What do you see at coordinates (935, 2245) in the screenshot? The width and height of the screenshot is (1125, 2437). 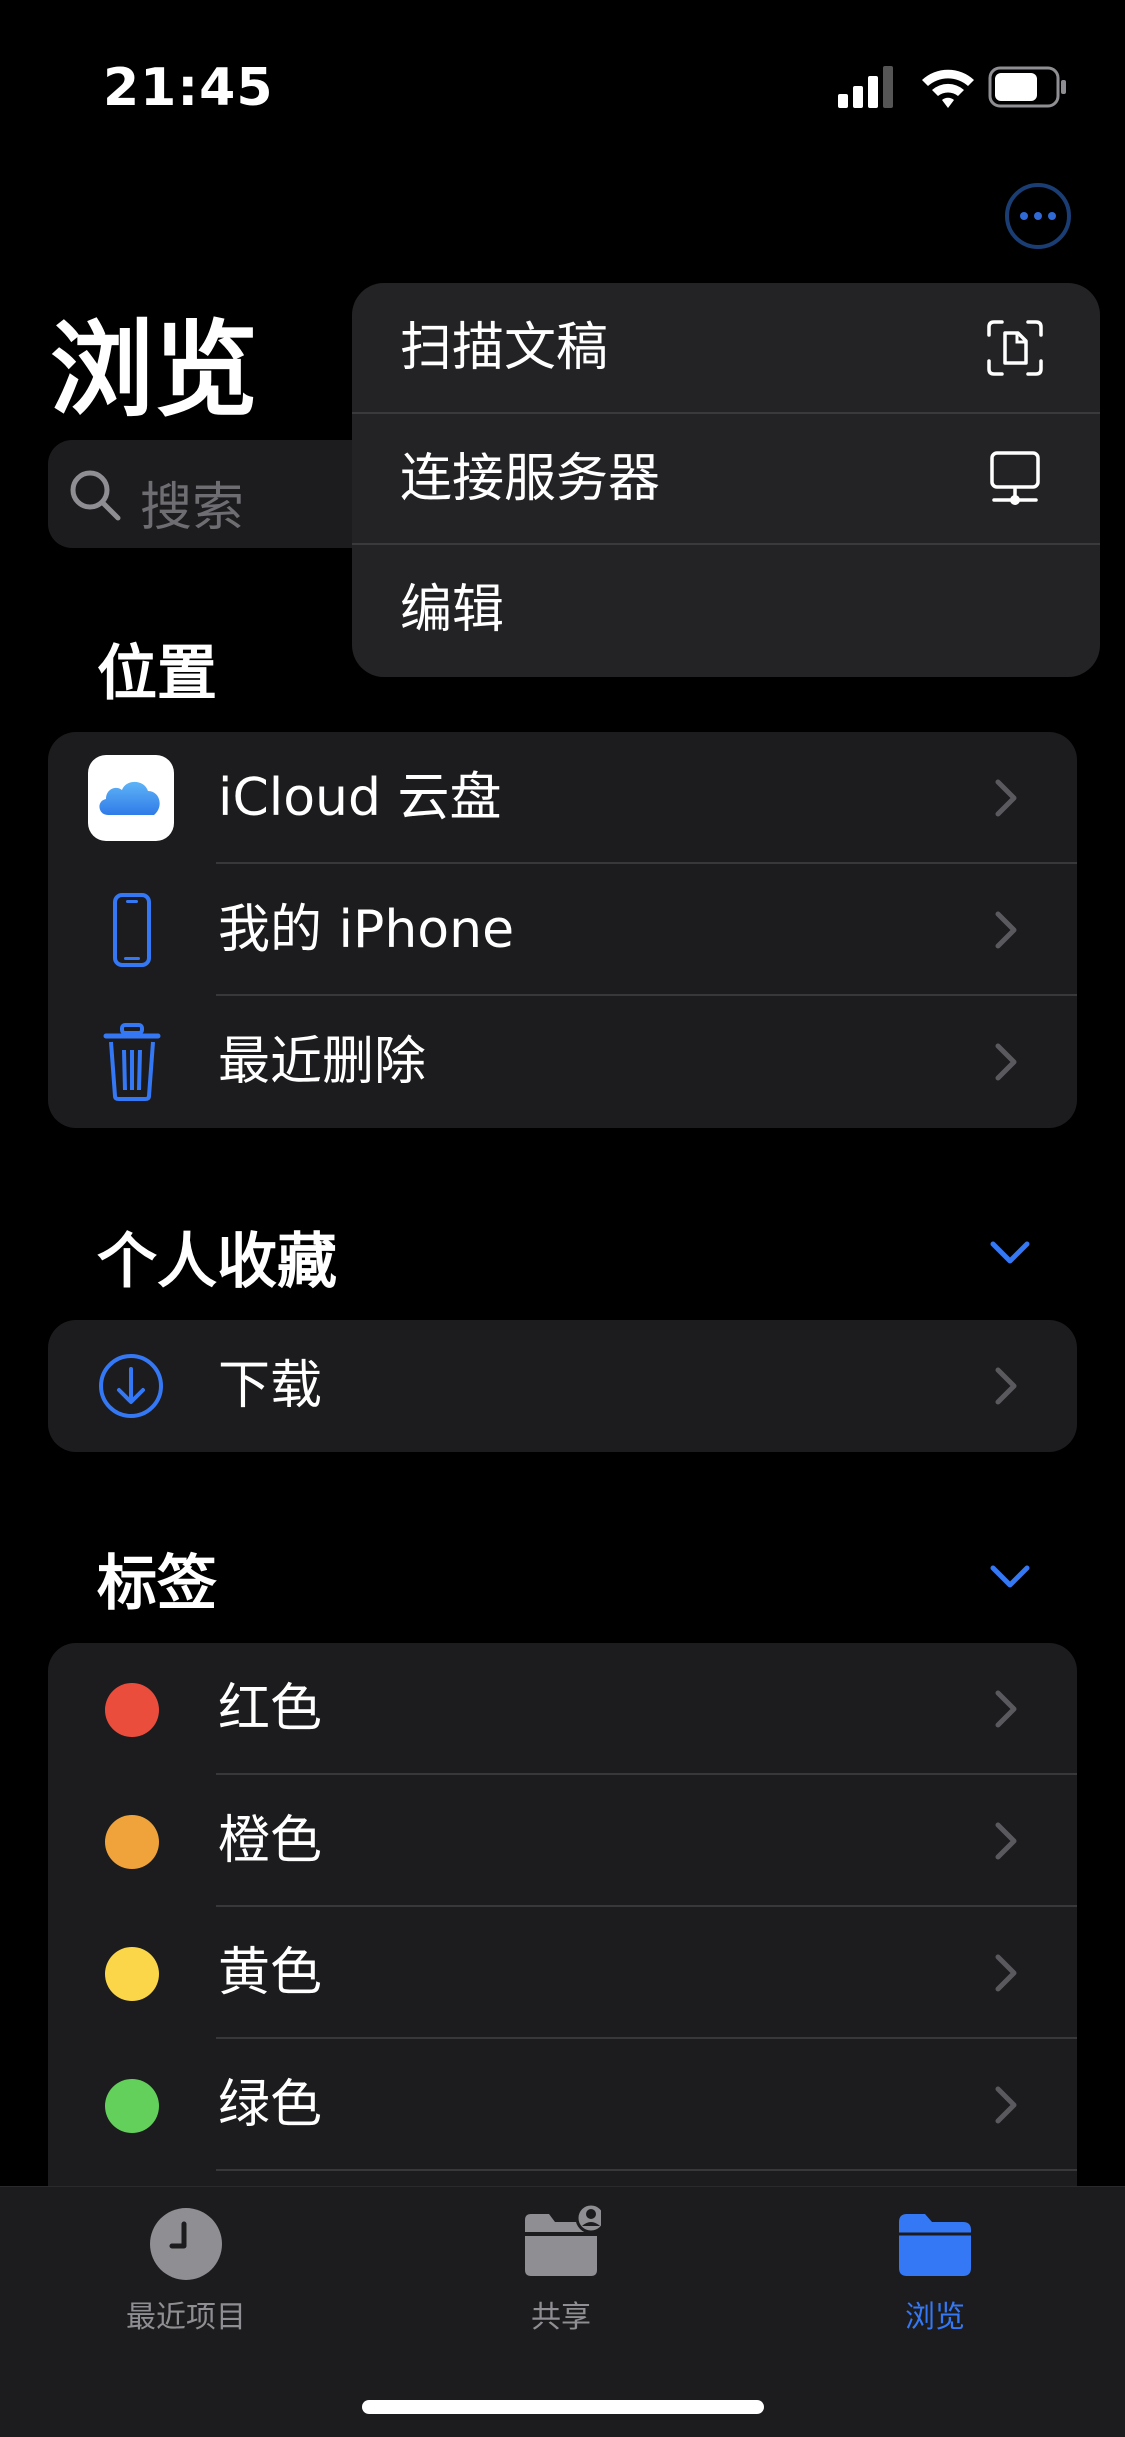 I see `folder-icon` at bounding box center [935, 2245].